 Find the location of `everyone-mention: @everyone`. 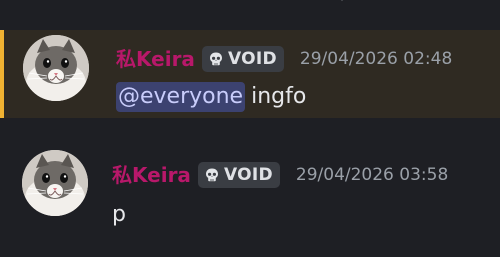

everyone-mention: @everyone is located at coordinates (181, 97).